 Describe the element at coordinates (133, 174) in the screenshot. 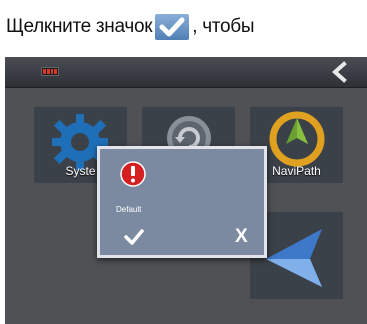

I see `alert-icon` at that location.